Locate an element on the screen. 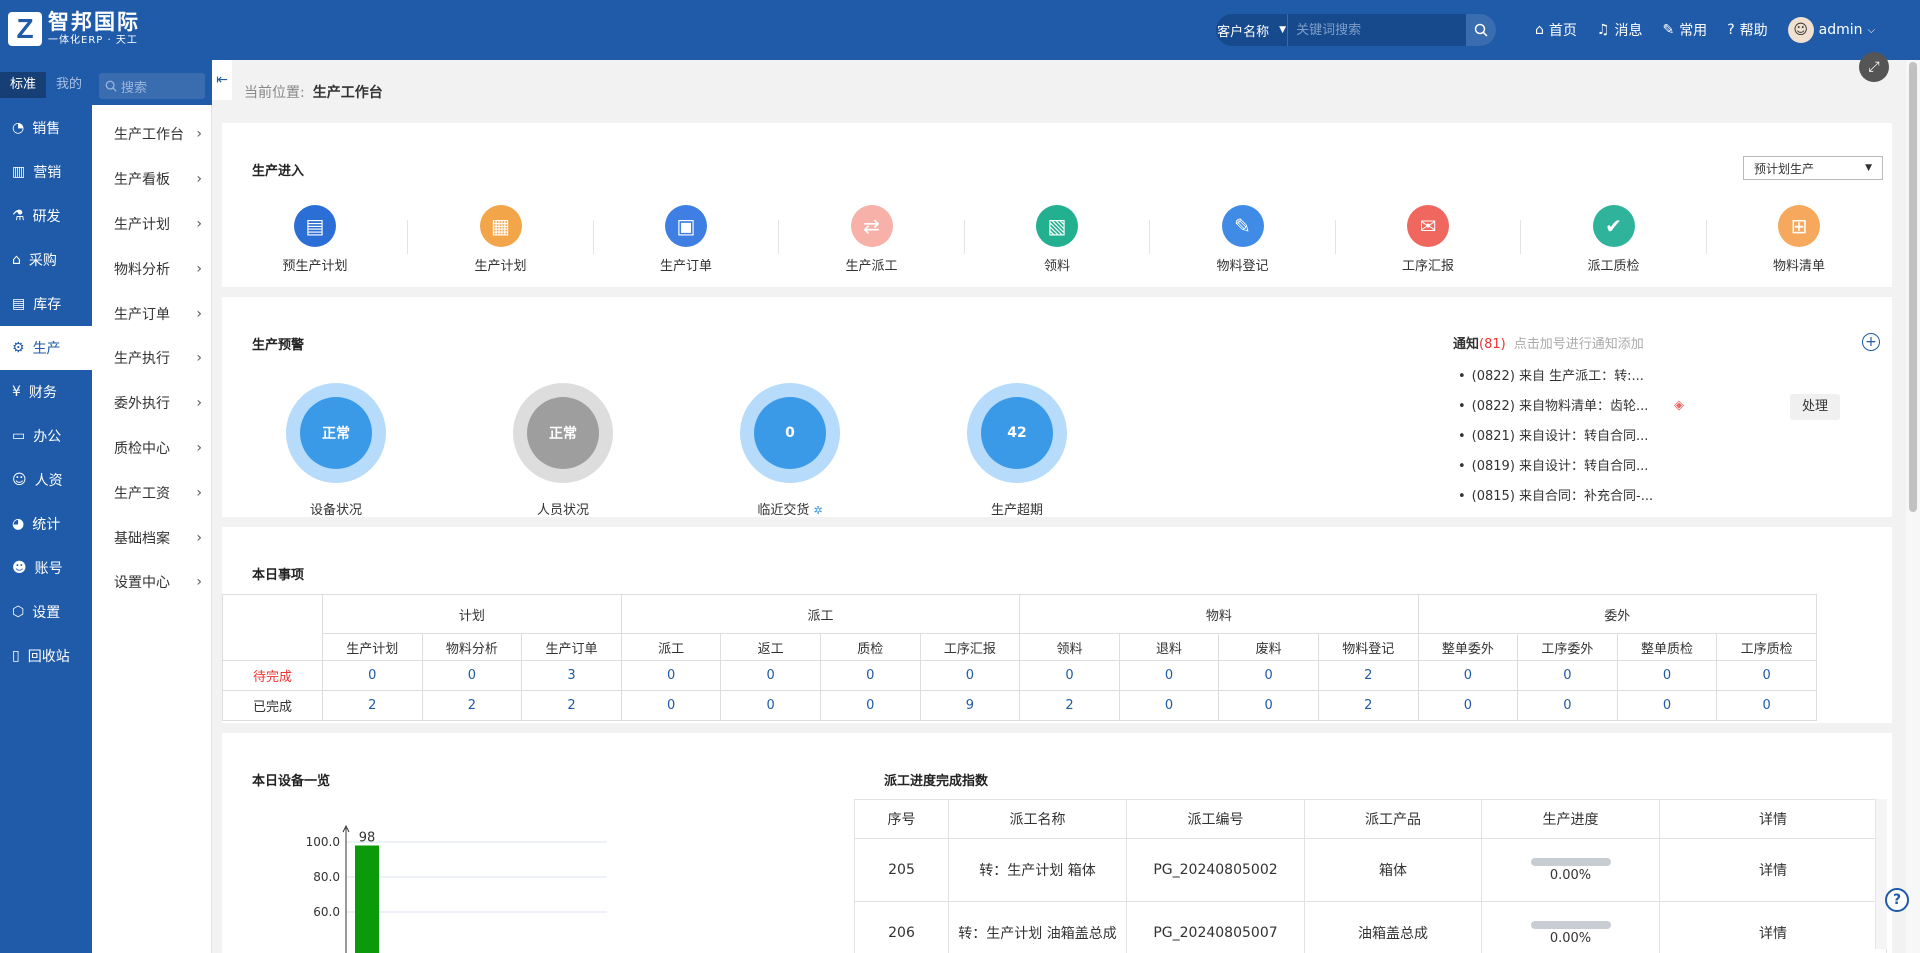  nav-help: ? 帮助 is located at coordinates (1747, 30).